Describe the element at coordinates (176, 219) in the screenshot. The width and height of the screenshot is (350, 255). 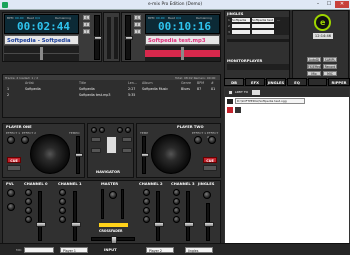
I see `ch3-low-knob` at that location.